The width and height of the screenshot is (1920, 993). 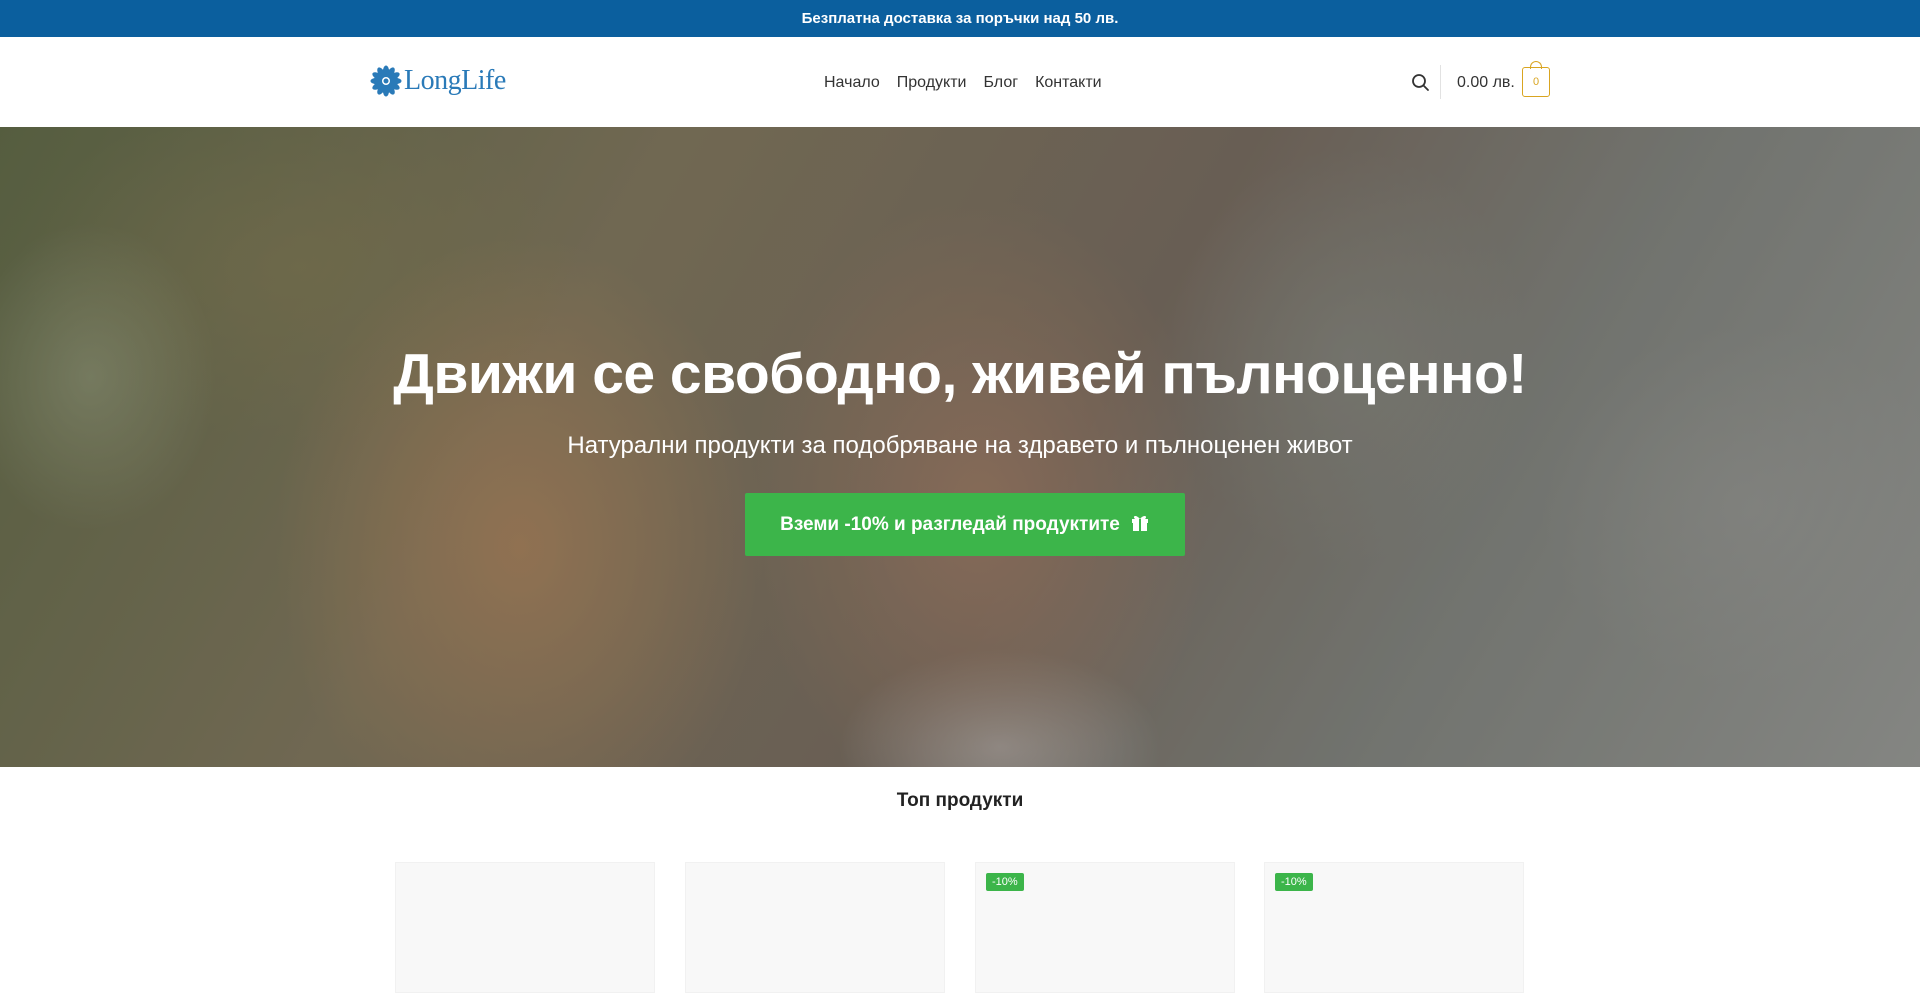 I want to click on flower-icon, so click(x=386, y=81).